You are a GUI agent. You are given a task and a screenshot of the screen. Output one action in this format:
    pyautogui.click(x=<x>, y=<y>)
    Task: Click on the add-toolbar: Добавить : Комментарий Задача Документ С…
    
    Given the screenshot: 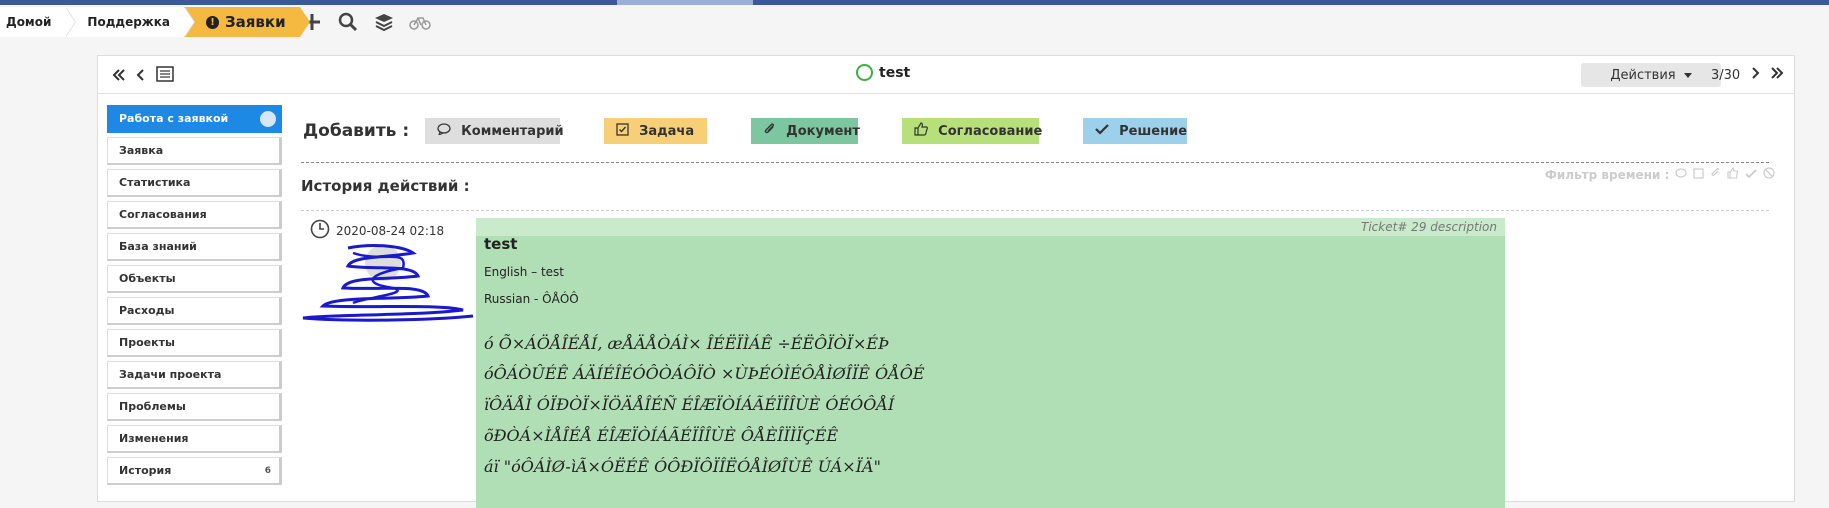 What is the action you would take?
    pyautogui.click(x=767, y=131)
    